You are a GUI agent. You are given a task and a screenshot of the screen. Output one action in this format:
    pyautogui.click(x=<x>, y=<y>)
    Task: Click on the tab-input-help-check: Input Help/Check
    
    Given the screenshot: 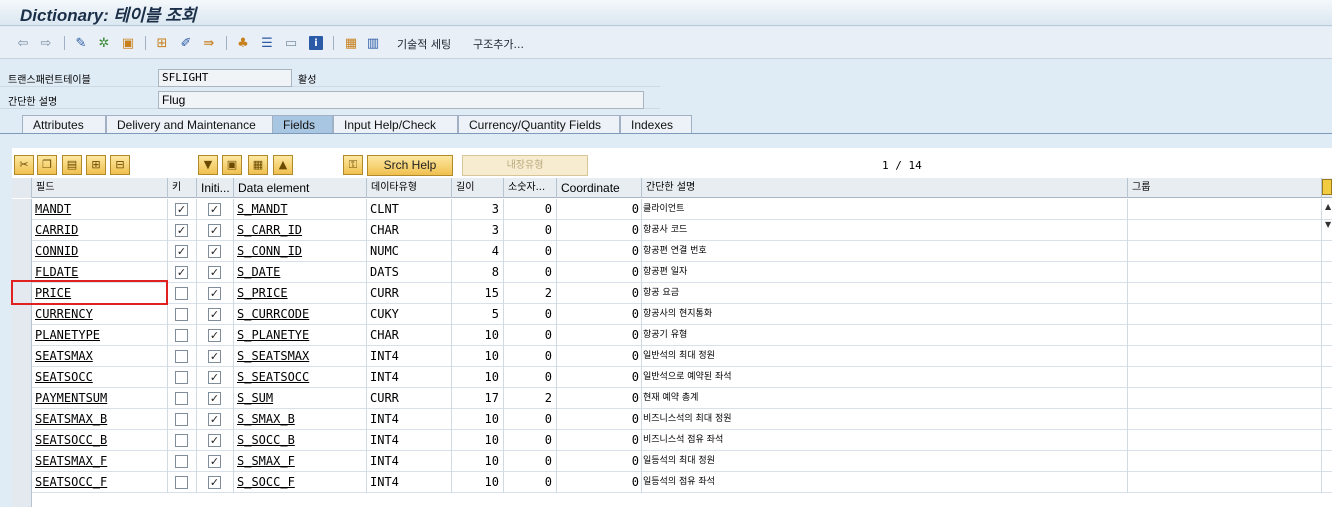 What is the action you would take?
    pyautogui.click(x=395, y=124)
    